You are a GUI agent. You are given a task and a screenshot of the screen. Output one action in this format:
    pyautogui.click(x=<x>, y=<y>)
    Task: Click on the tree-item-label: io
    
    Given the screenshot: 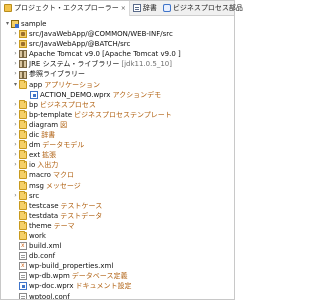 What is the action you would take?
    pyautogui.click(x=32, y=165)
    